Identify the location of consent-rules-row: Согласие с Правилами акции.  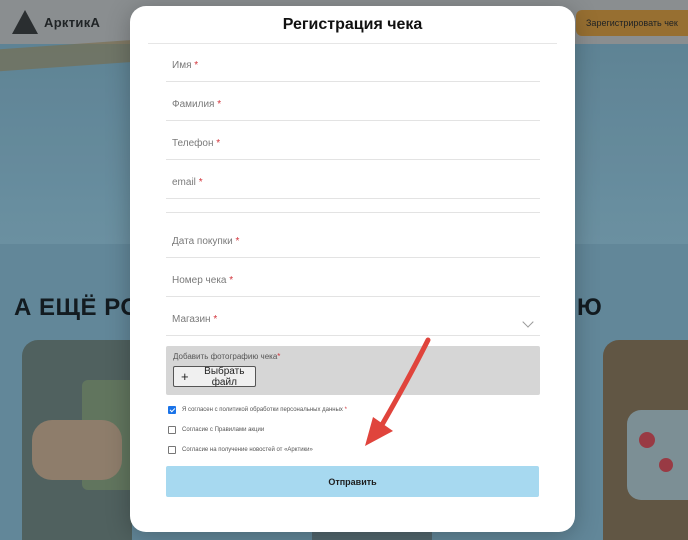
(216, 430).